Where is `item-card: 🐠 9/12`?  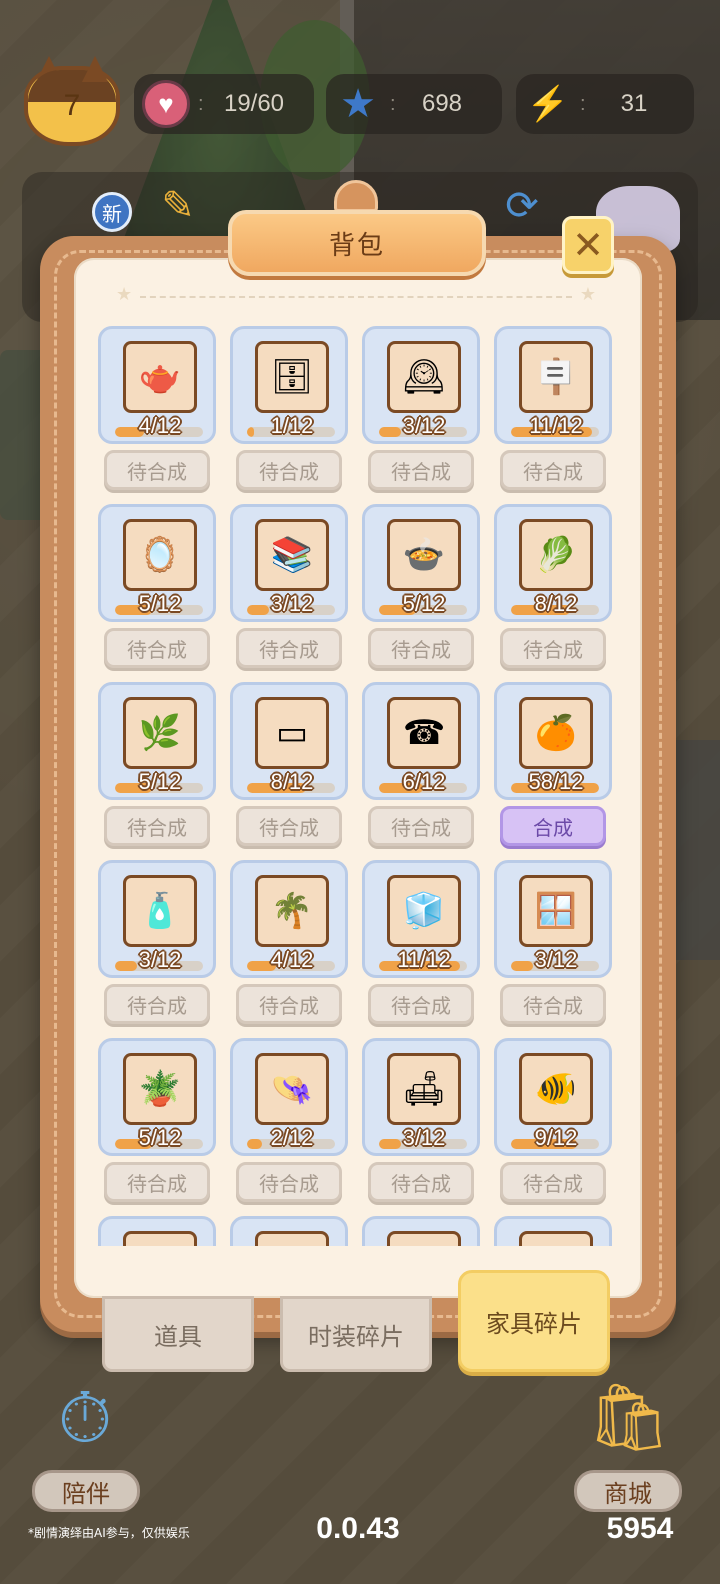 item-card: 🐠 9/12 is located at coordinates (553, 1097).